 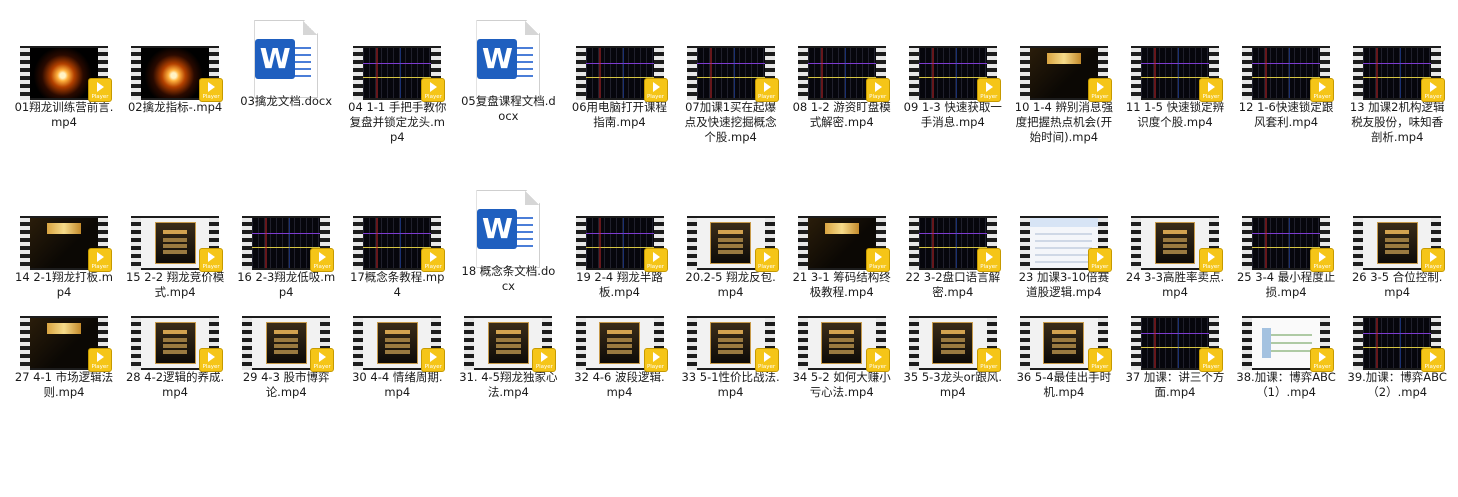 I want to click on video-file-item: Player 35 5-3龙头or跟风.mp4, so click(x=953, y=390).